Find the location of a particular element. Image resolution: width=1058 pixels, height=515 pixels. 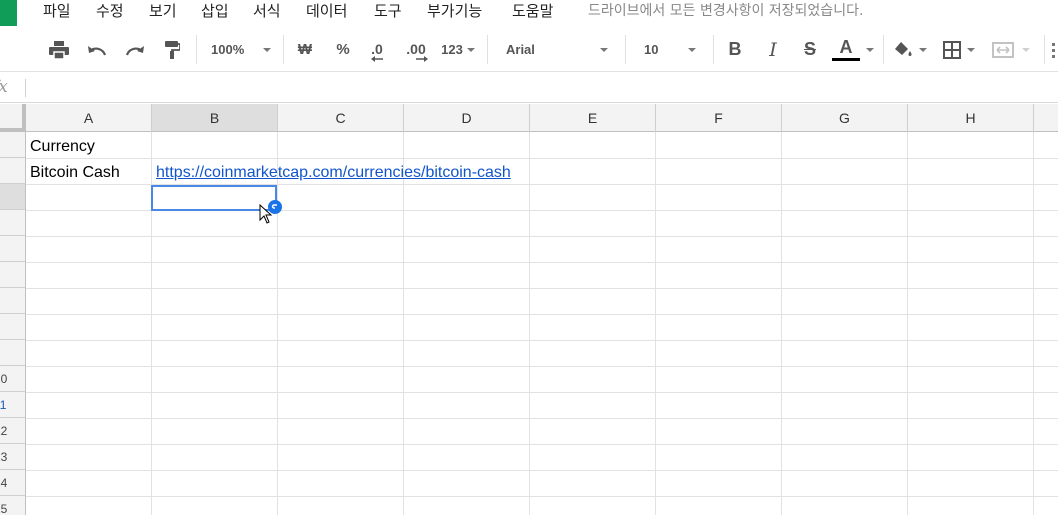

formula-bar: fx is located at coordinates (529, 88).